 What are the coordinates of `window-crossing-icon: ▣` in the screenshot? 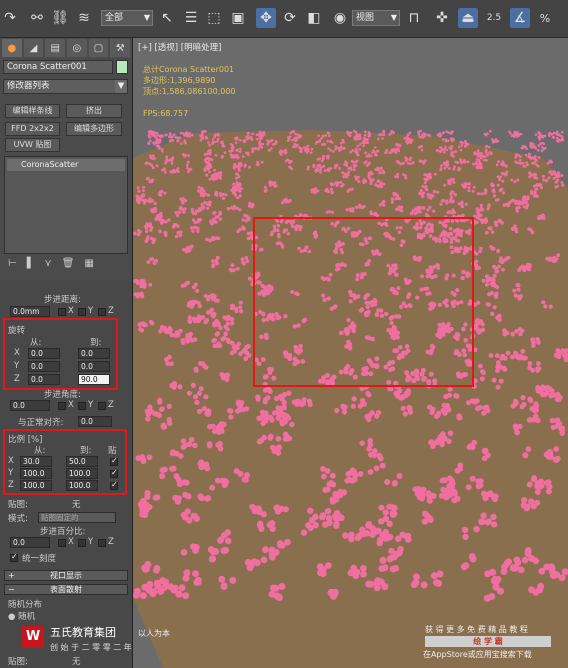 It's located at (238, 18).